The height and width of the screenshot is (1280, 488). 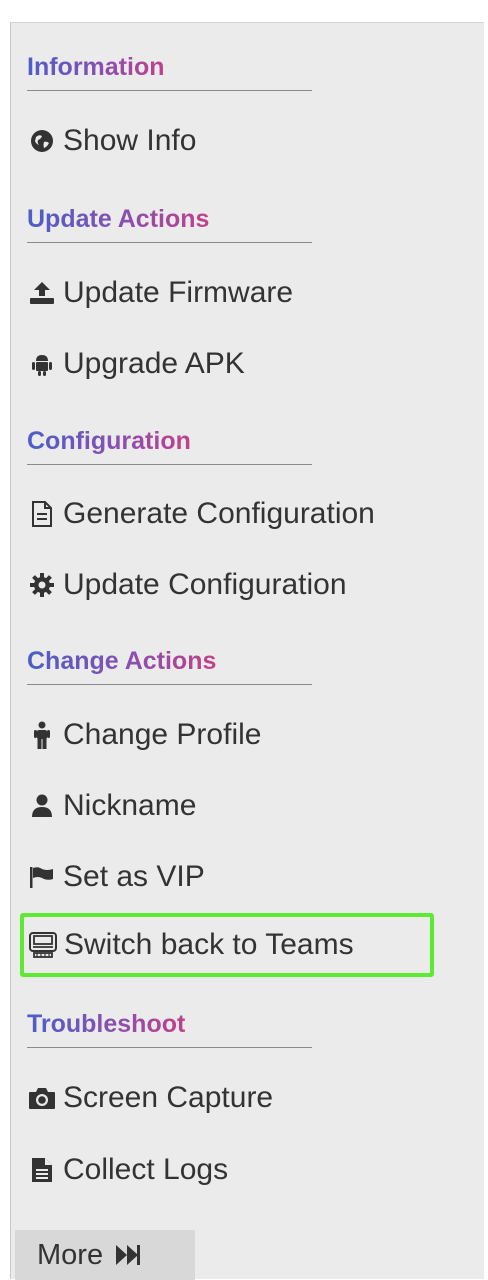 What do you see at coordinates (42, 141) in the screenshot?
I see `globe-icon` at bounding box center [42, 141].